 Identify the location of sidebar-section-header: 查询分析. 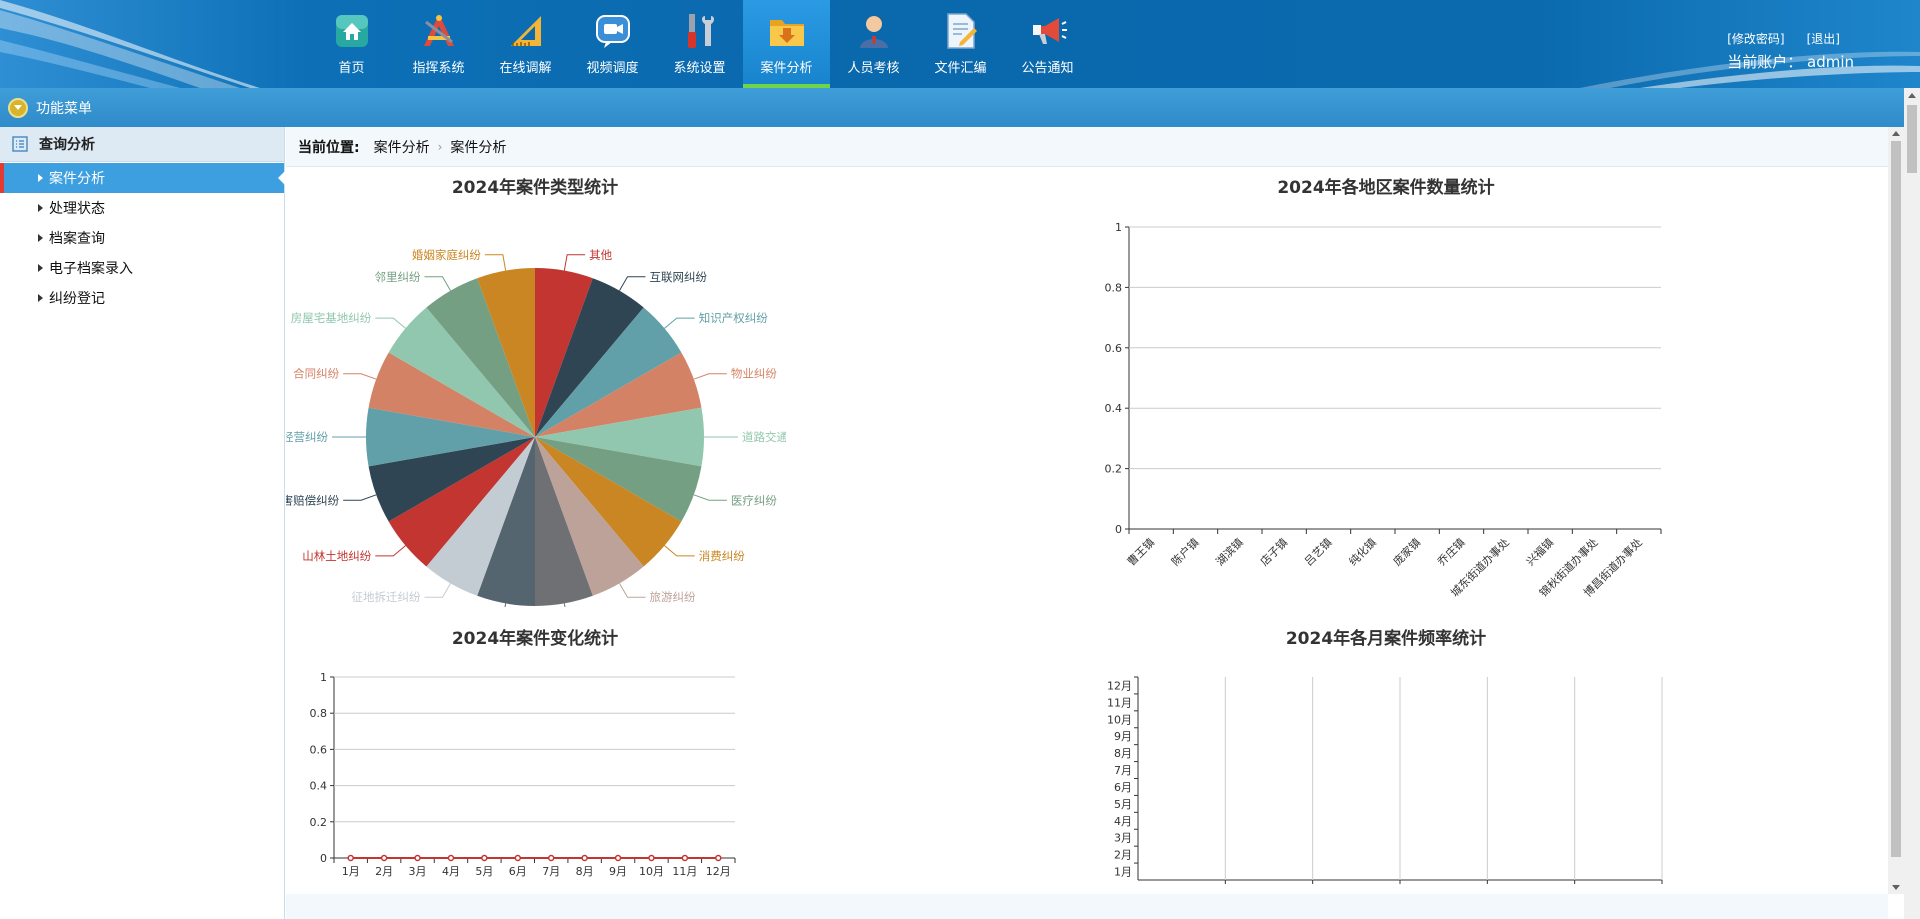
(142, 144).